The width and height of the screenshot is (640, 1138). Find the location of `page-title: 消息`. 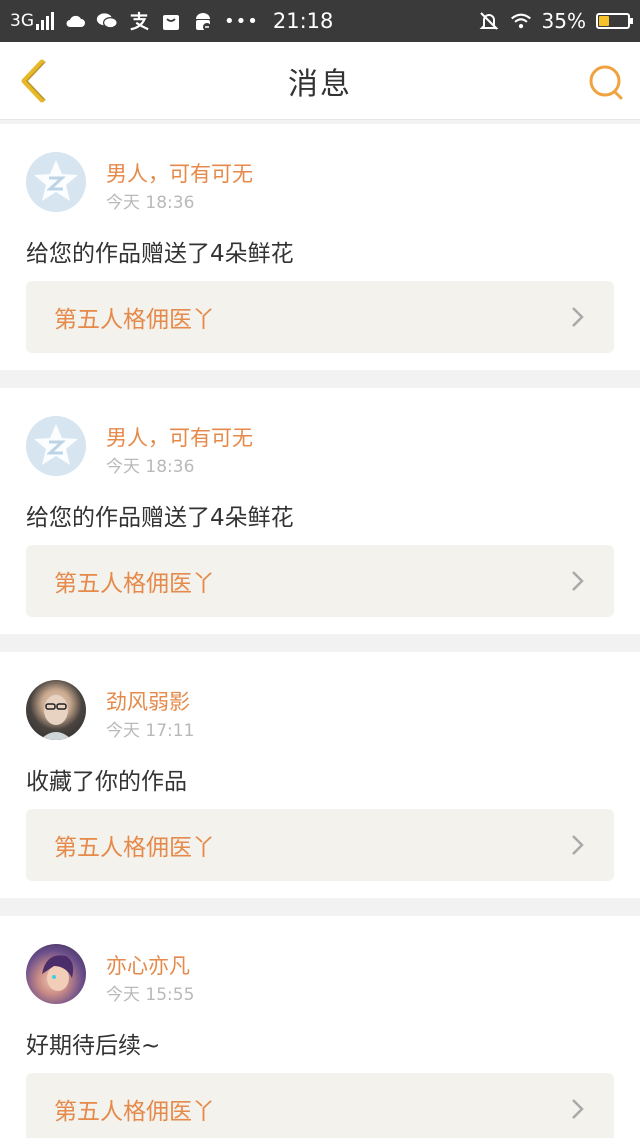

page-title: 消息 is located at coordinates (320, 84).